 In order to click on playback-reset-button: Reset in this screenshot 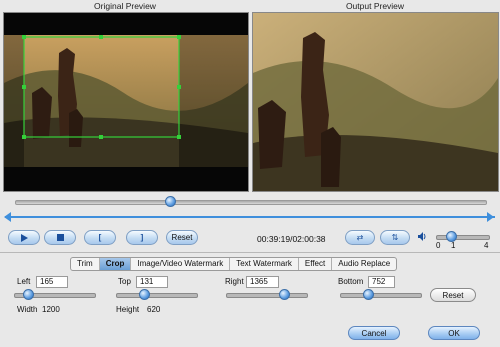, I will do `click(182, 237)`.